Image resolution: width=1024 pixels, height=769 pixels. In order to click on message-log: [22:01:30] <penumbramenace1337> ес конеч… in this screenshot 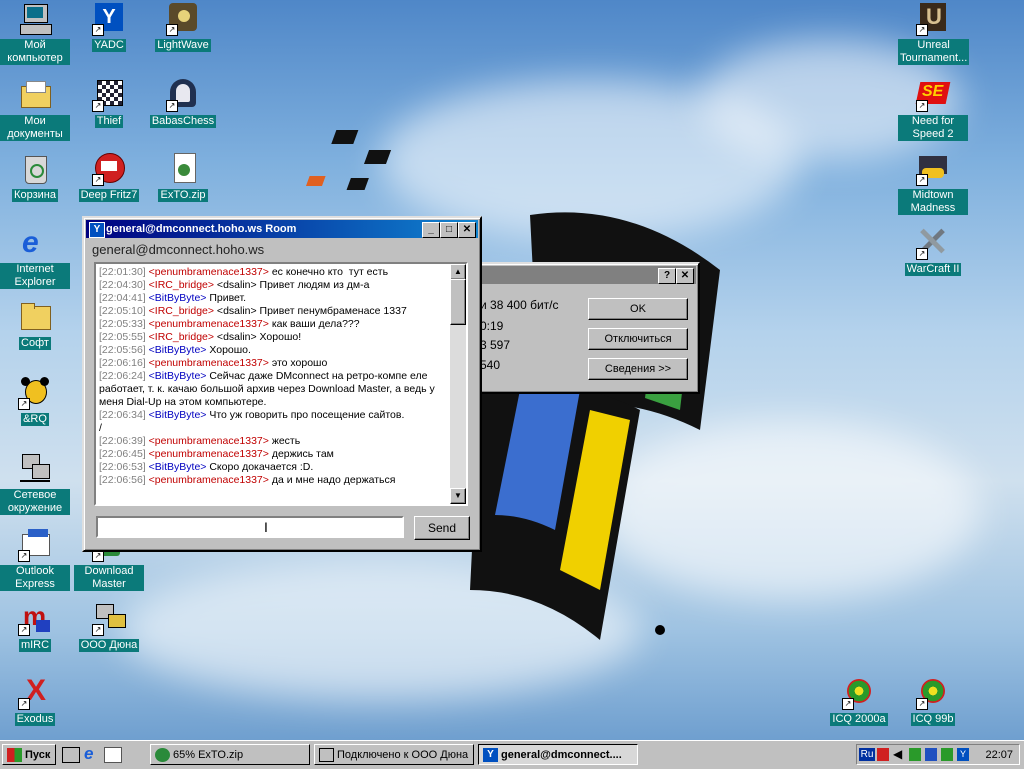, I will do `click(281, 384)`.